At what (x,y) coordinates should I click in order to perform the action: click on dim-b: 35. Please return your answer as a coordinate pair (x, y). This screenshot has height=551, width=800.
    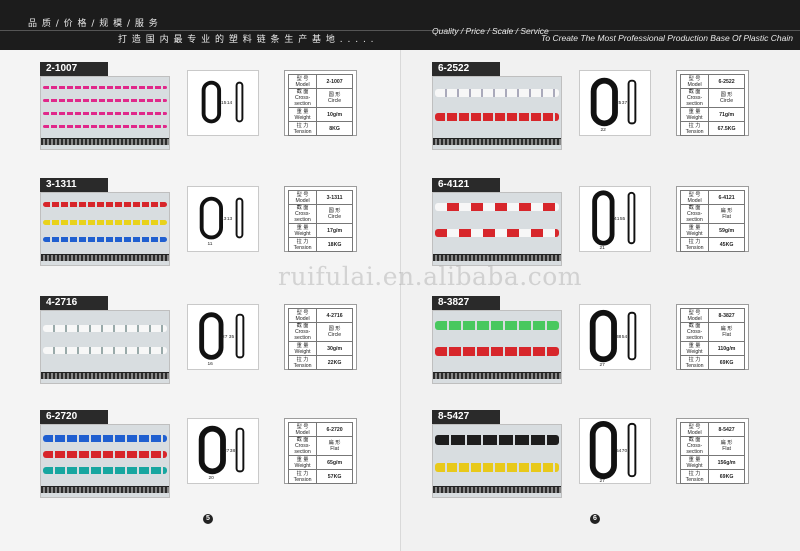
    Looking at the image, I should click on (232, 337).